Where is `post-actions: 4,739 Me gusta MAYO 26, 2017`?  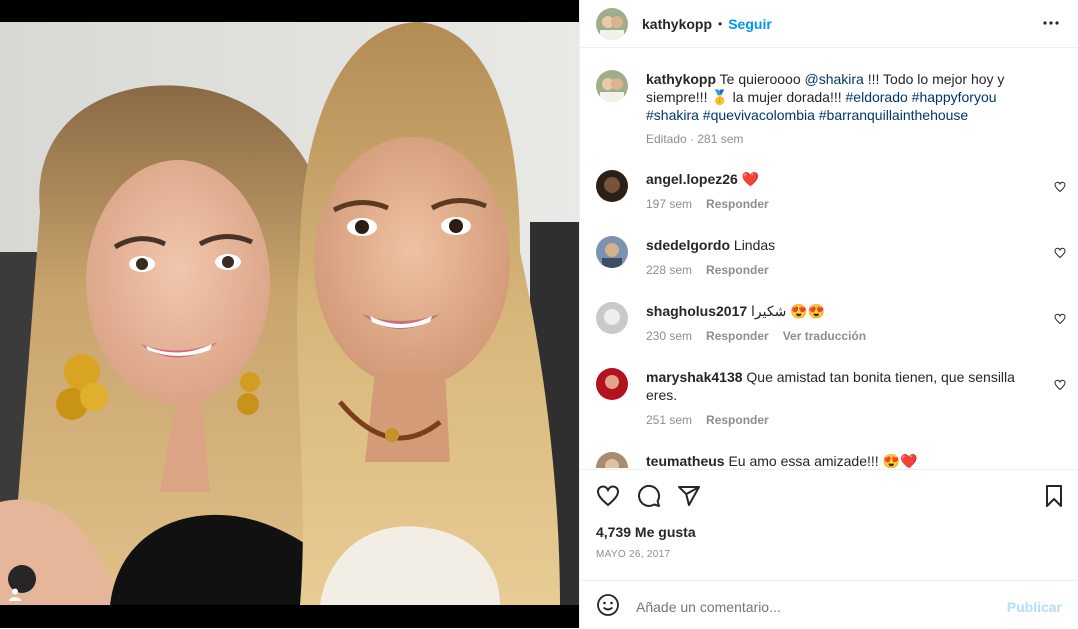
post-actions: 4,739 Me gusta MAYO 26, 2017 is located at coordinates (829, 524).